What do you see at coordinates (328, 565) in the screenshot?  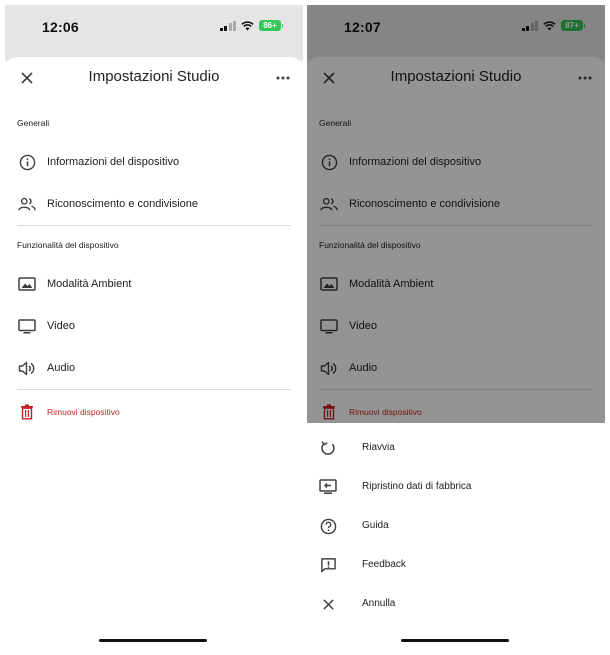 I see `feedback-icon` at bounding box center [328, 565].